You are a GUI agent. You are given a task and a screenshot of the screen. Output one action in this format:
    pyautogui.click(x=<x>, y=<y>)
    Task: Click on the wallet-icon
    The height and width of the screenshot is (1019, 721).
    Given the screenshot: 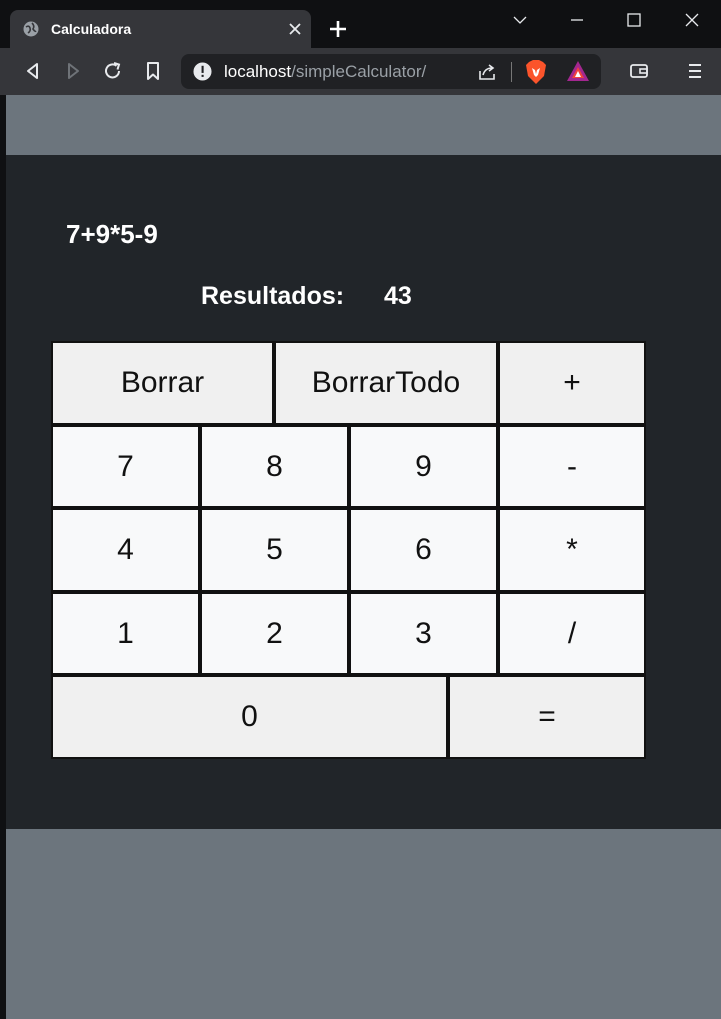 What is the action you would take?
    pyautogui.click(x=639, y=71)
    